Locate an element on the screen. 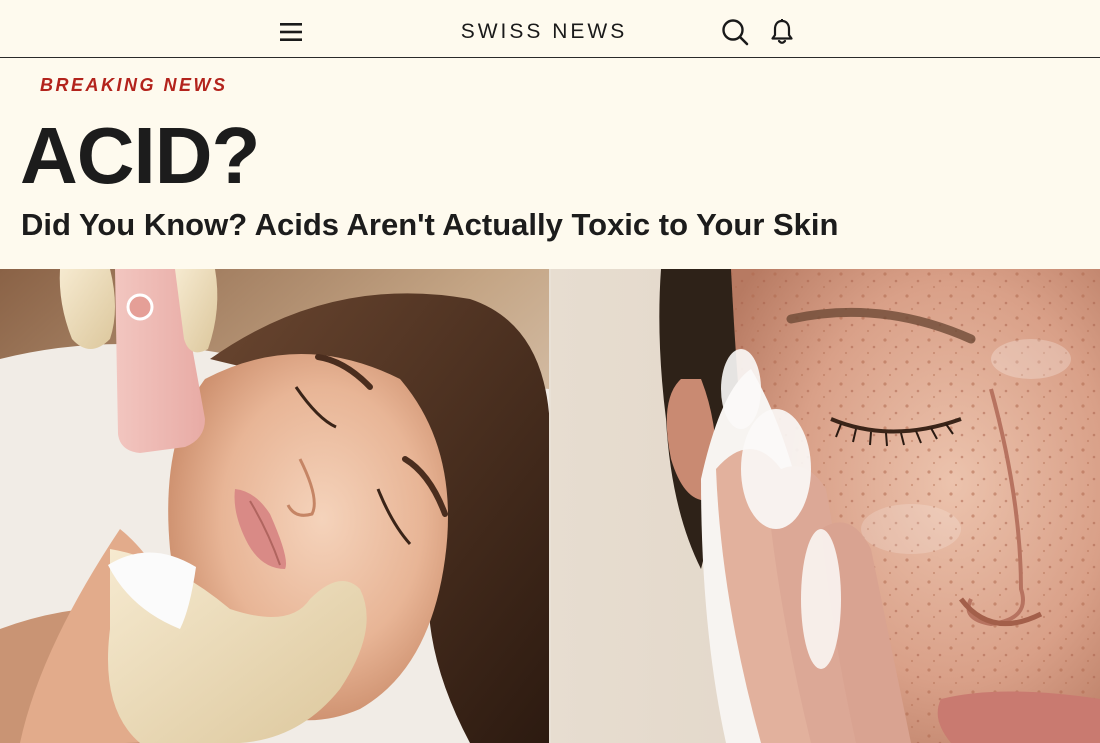 The height and width of the screenshot is (743, 1100). search-button is located at coordinates (735, 32).